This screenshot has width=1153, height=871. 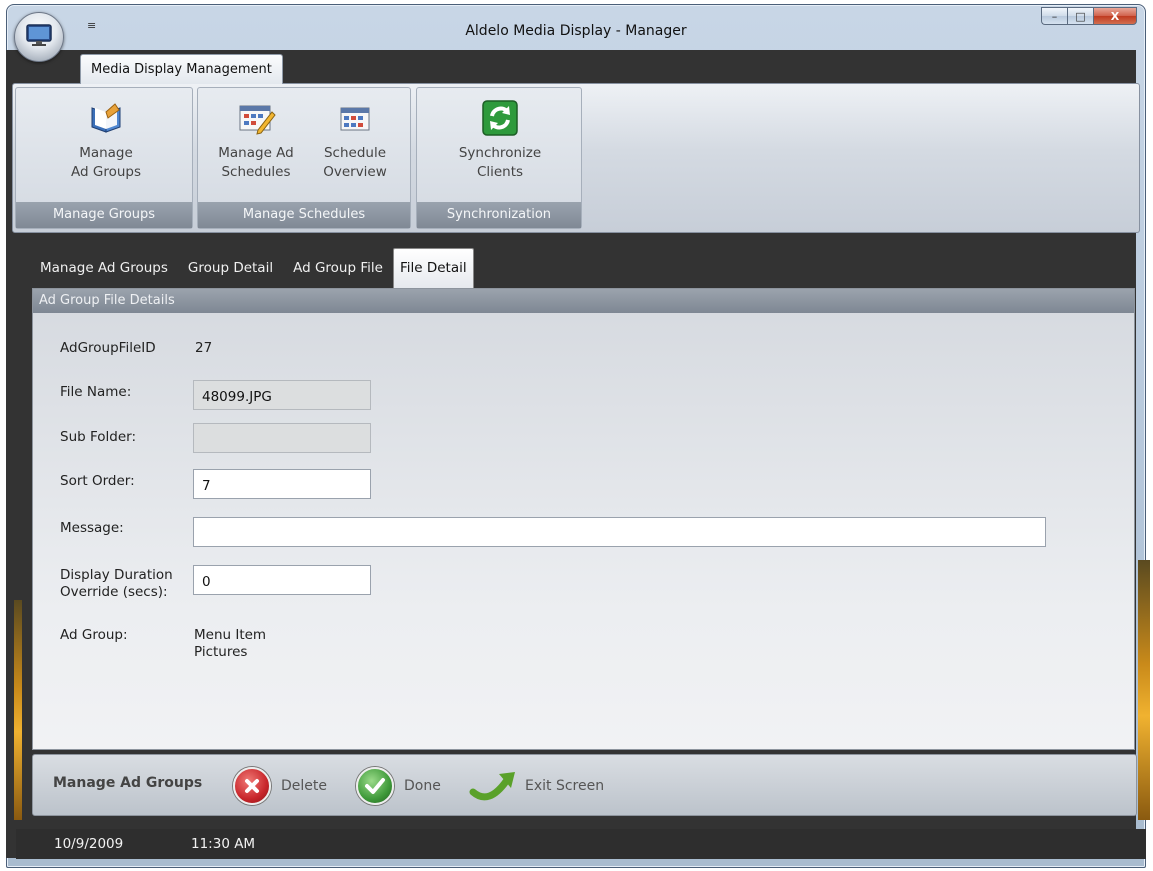 I want to click on ribbon-tab-media-display-management: Media Display Management, so click(x=181, y=69).